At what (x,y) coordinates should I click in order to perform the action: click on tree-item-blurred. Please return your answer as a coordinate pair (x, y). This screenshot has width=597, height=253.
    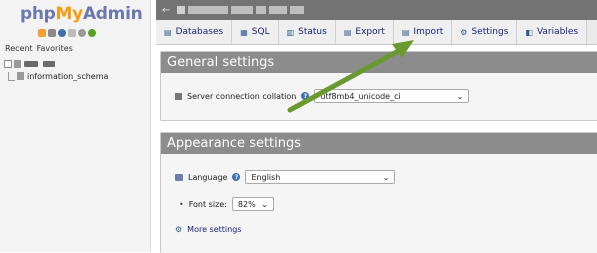
    Looking at the image, I should click on (56, 64).